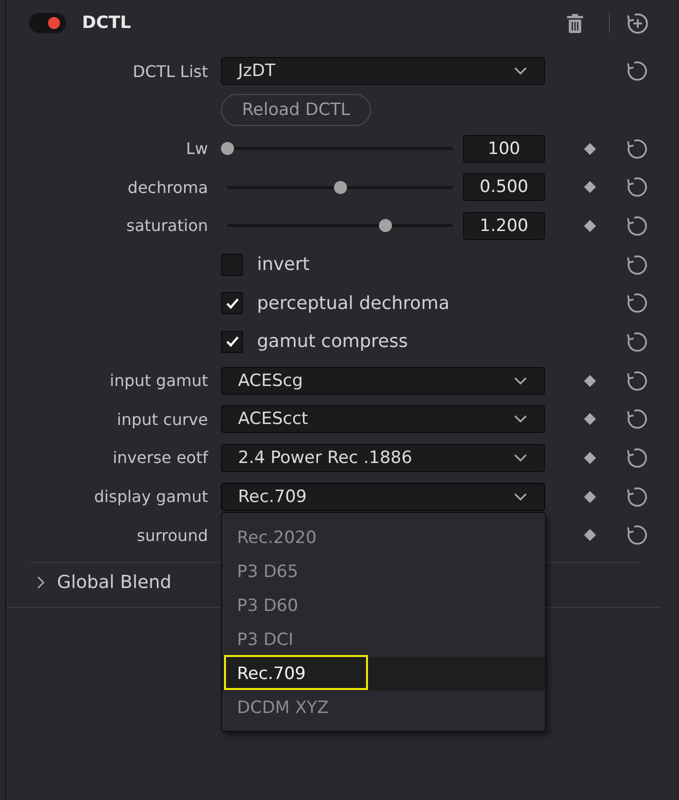 The width and height of the screenshot is (679, 800). What do you see at coordinates (41, 583) in the screenshot?
I see `chevron-right-icon` at bounding box center [41, 583].